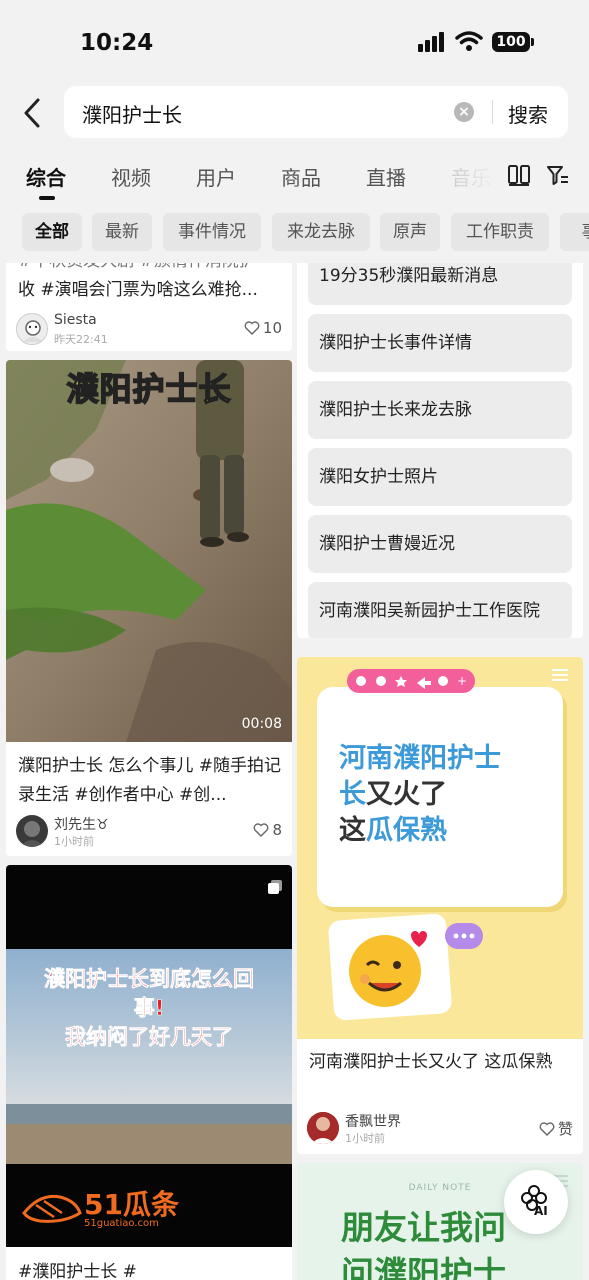 This screenshot has width=589, height=1280. I want to click on search-button: 搜索, so click(528, 113).